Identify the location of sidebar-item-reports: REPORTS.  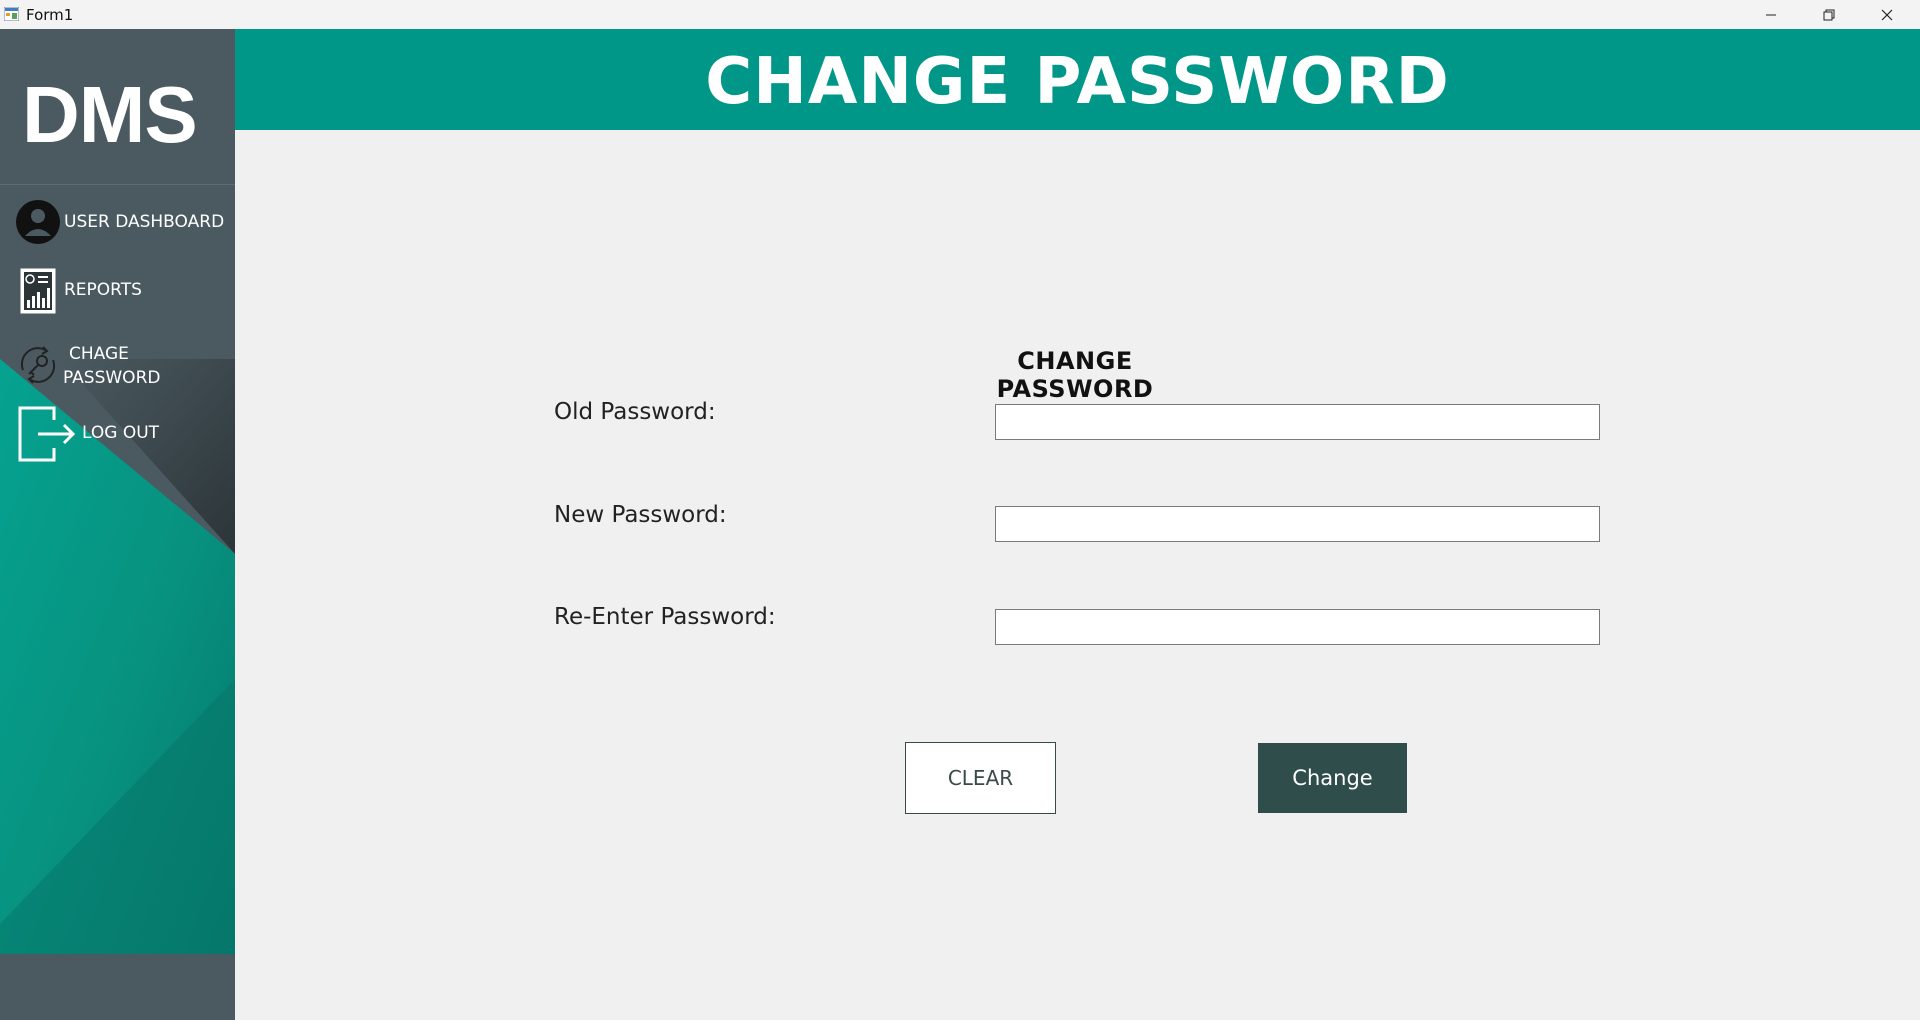
(117, 292).